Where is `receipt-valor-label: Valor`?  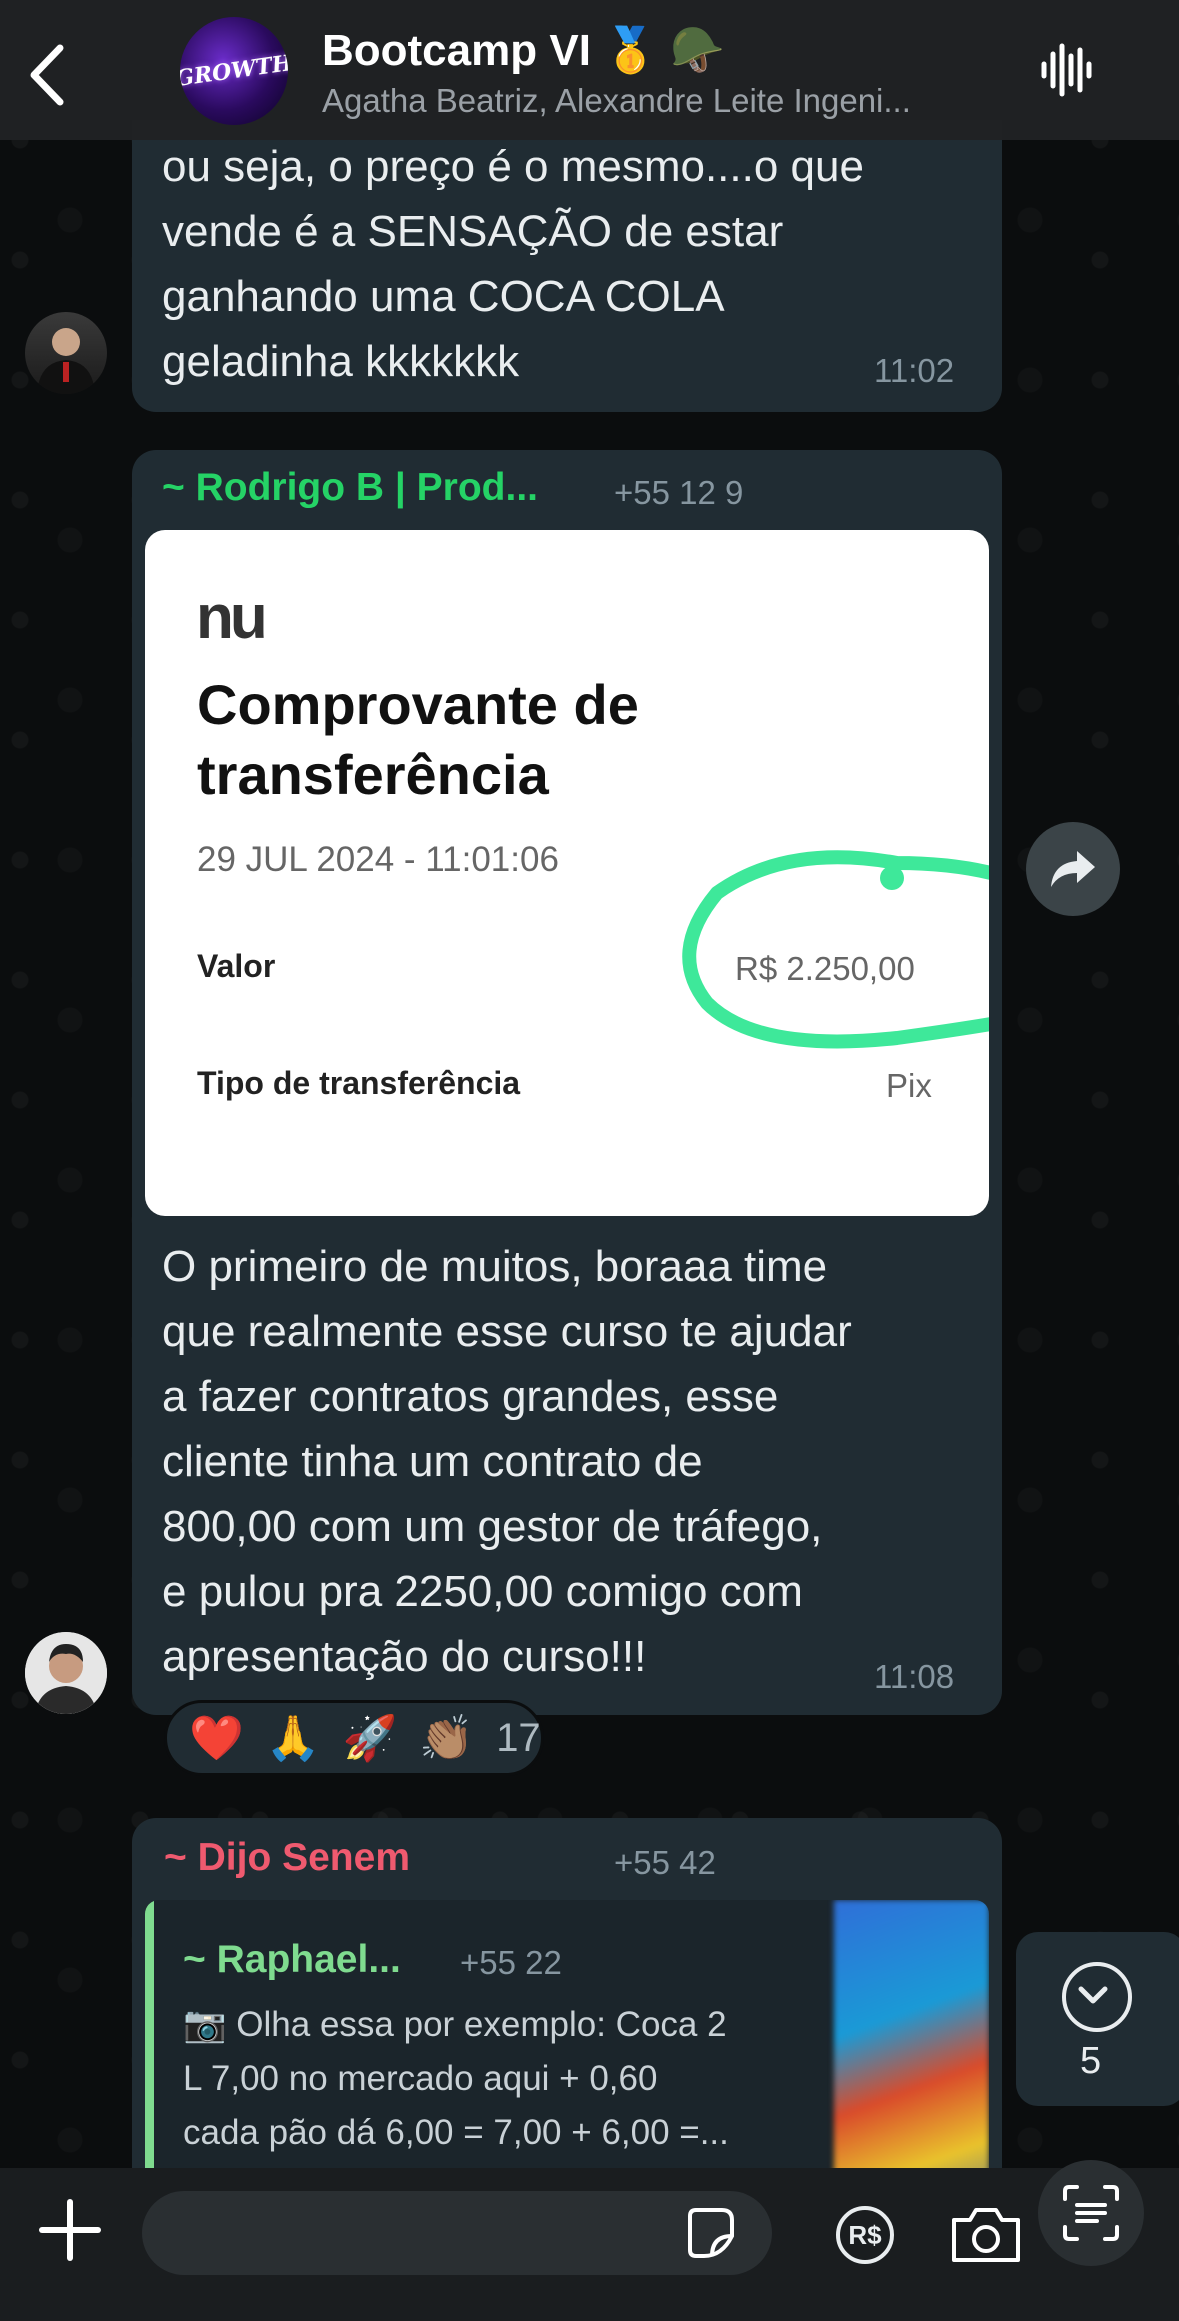 receipt-valor-label: Valor is located at coordinates (236, 966).